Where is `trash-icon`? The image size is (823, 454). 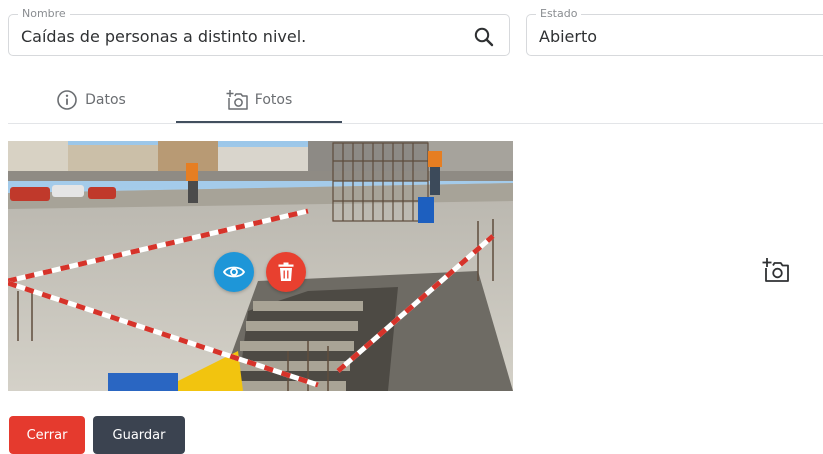 trash-icon is located at coordinates (286, 271).